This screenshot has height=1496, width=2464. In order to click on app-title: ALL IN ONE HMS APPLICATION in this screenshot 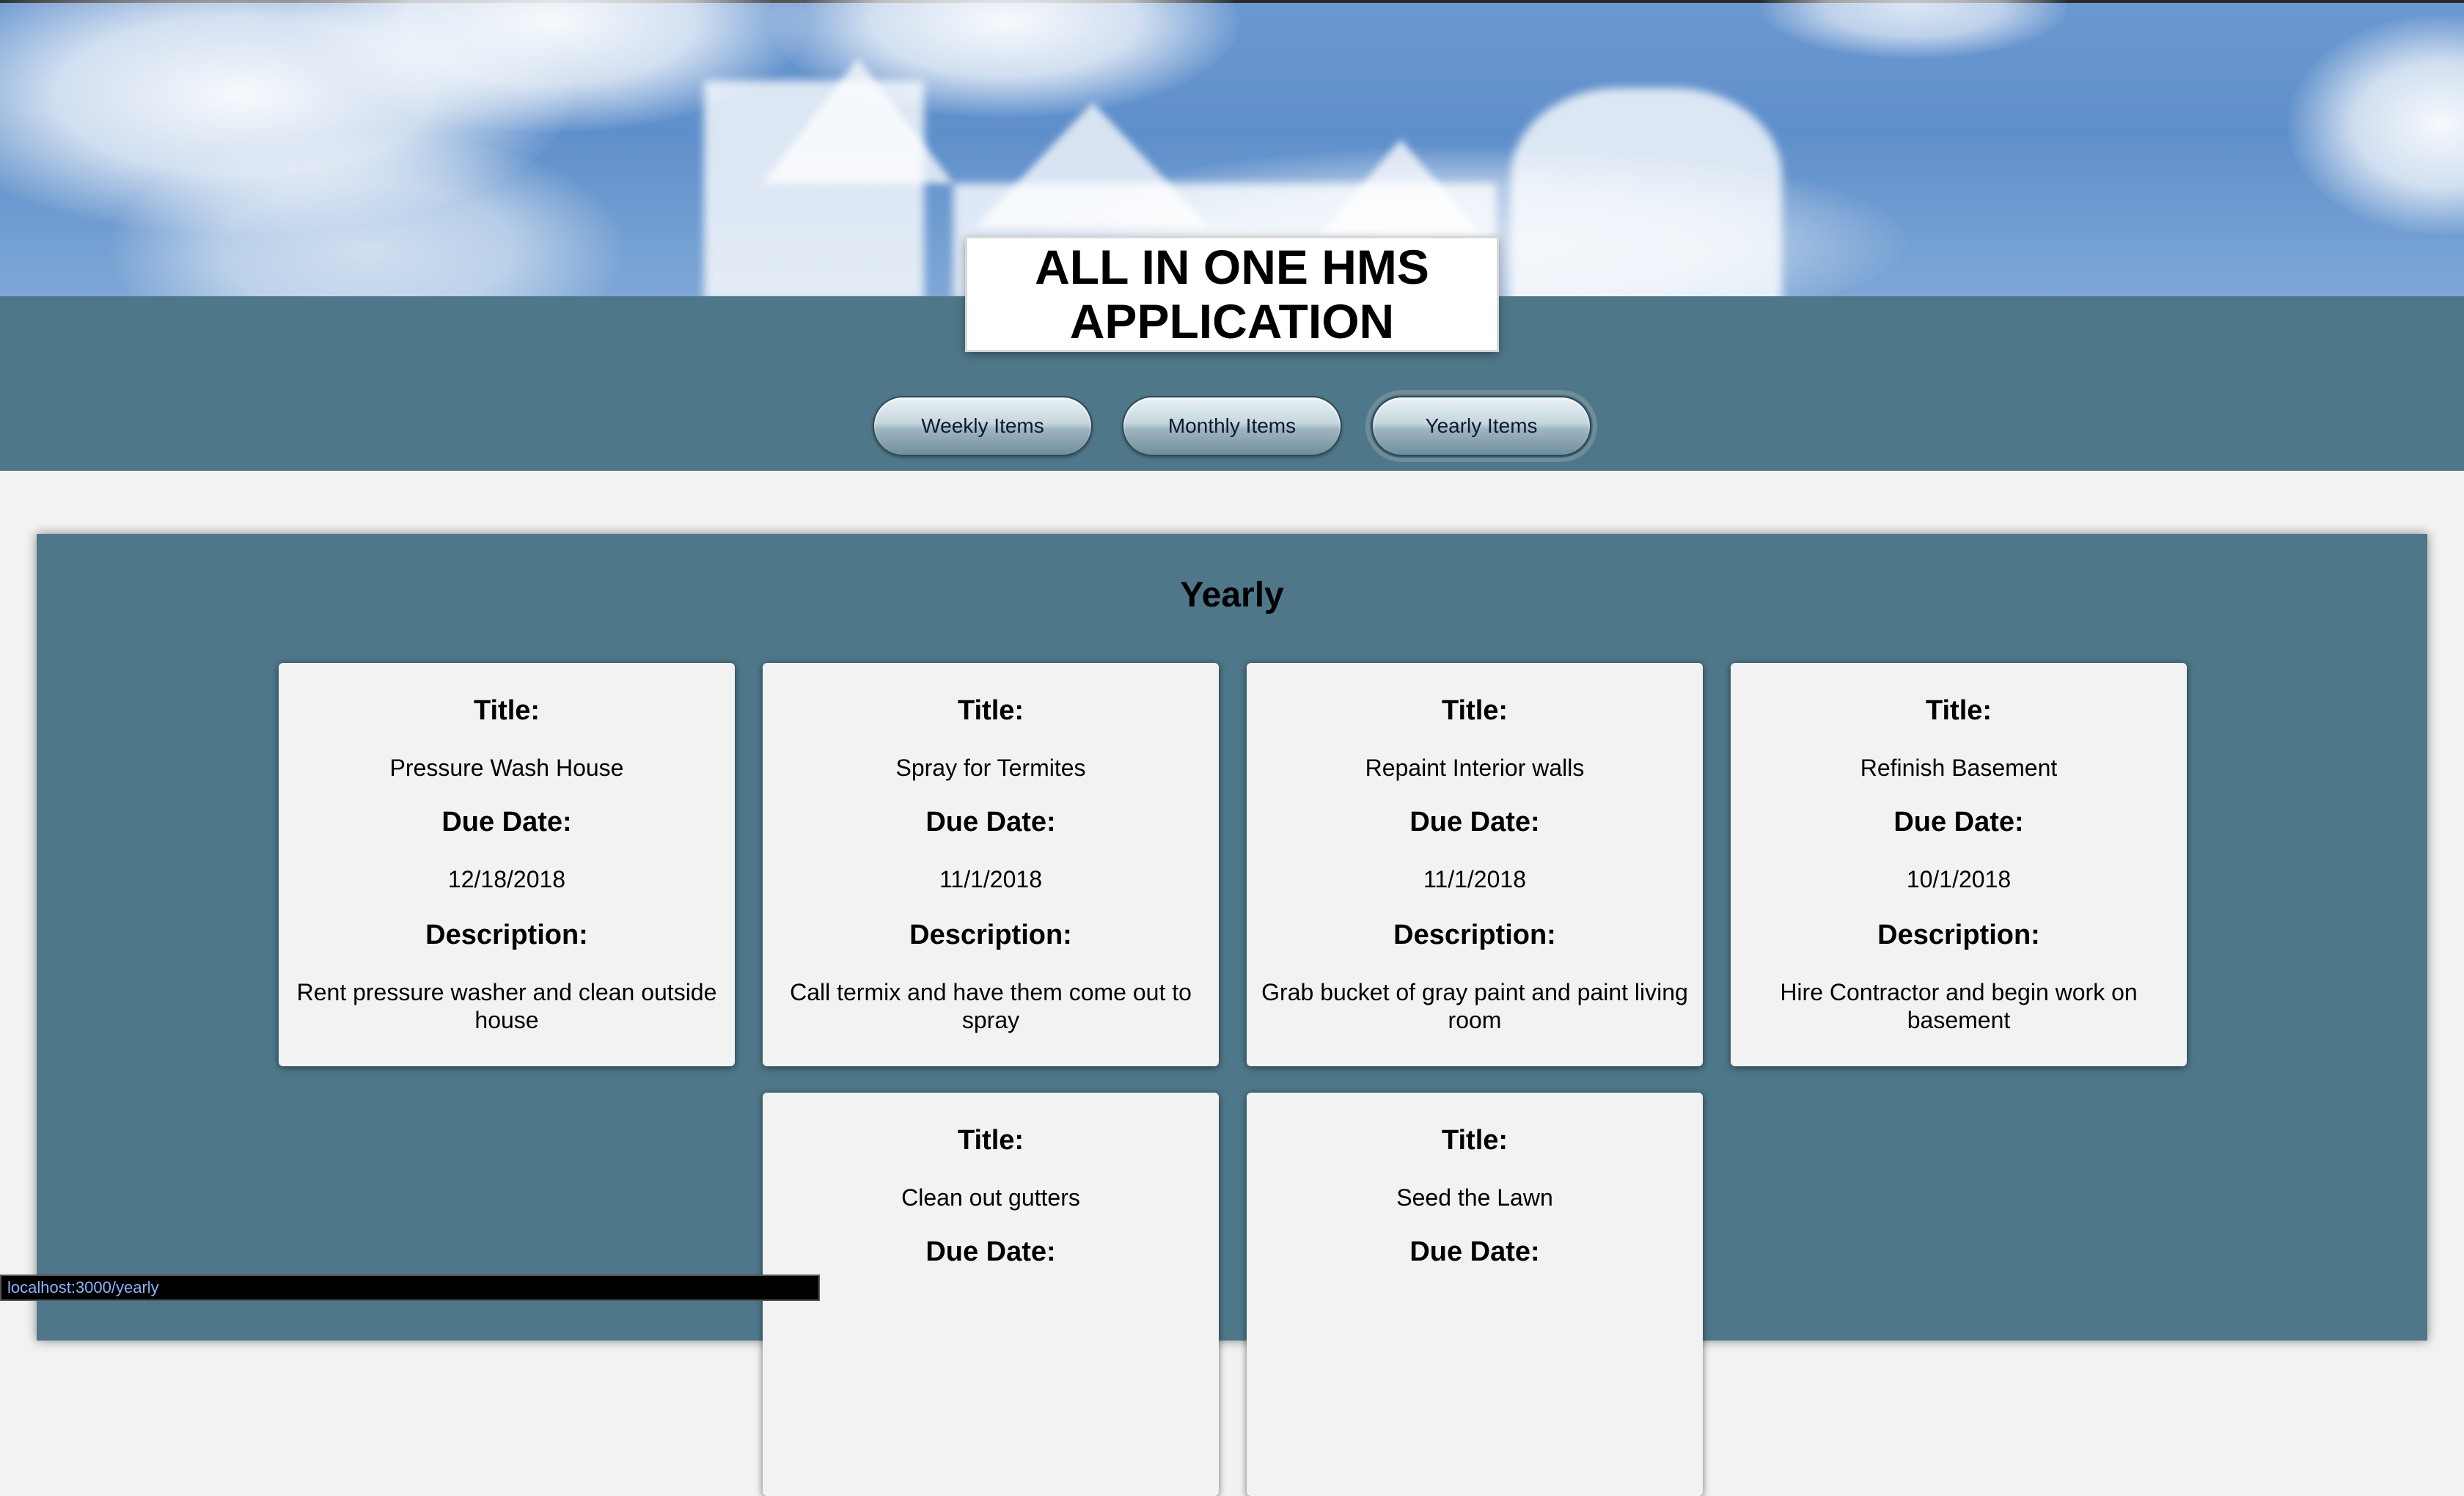, I will do `click(1232, 294)`.